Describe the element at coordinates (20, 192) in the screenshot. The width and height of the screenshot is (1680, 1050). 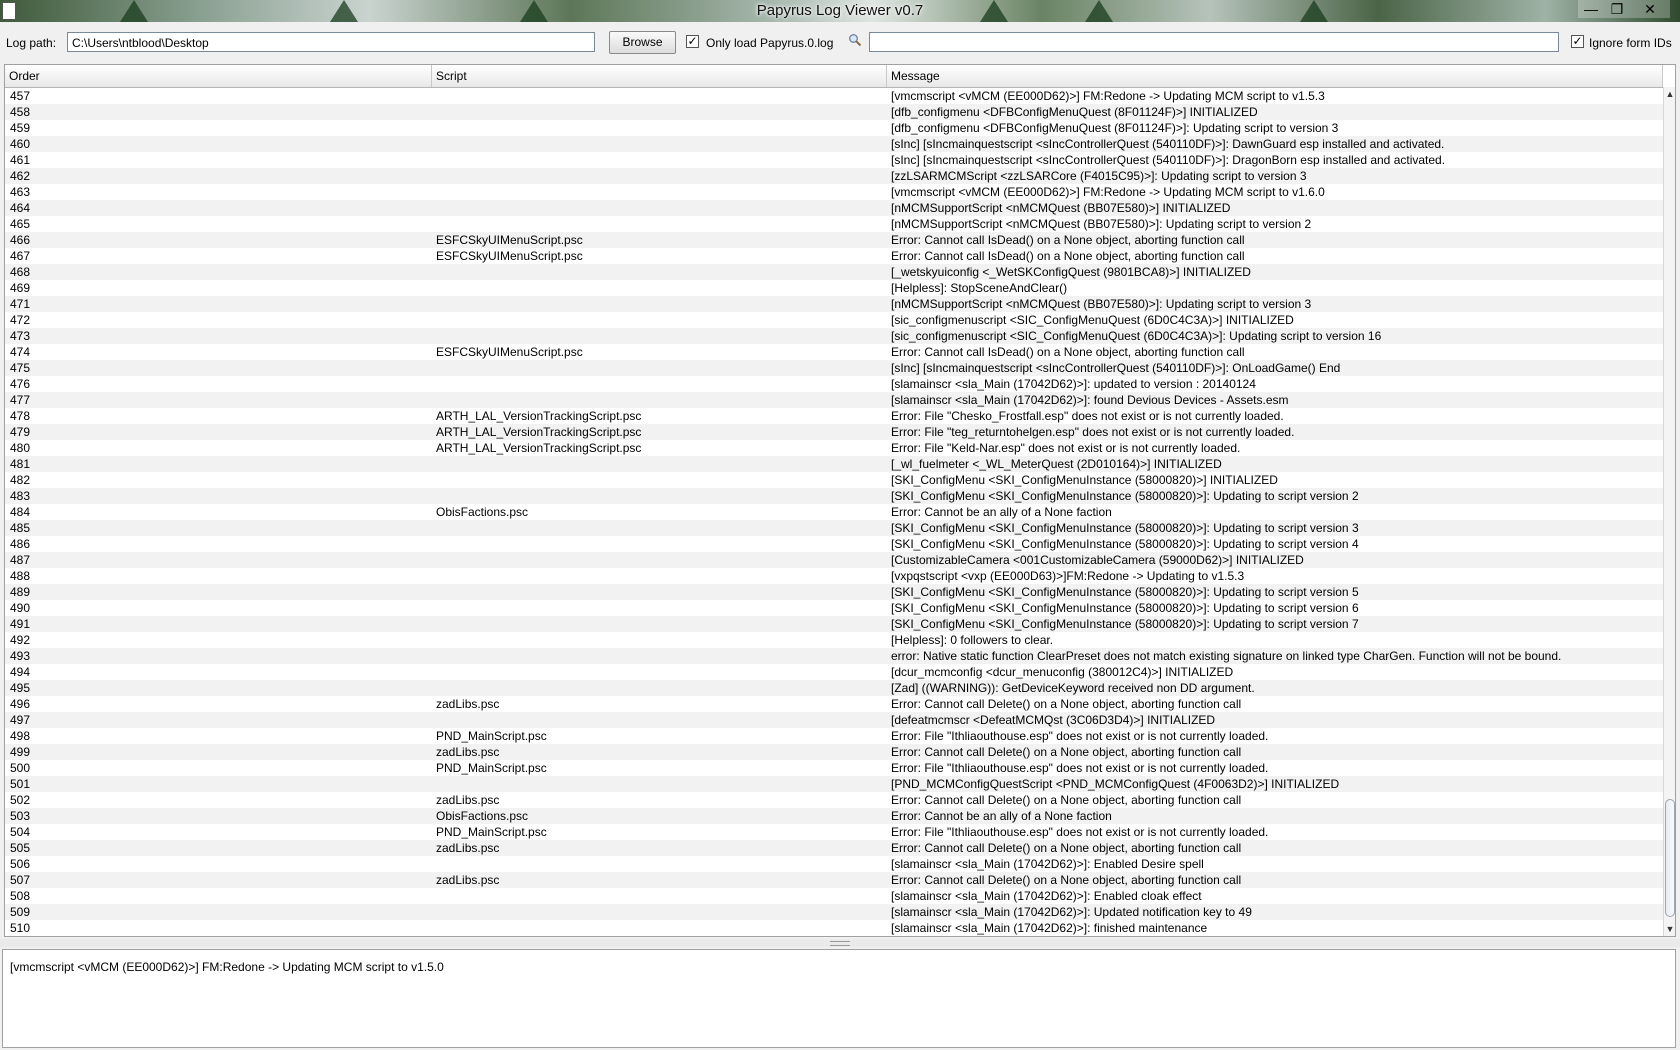
I see `cell-order: 463` at that location.